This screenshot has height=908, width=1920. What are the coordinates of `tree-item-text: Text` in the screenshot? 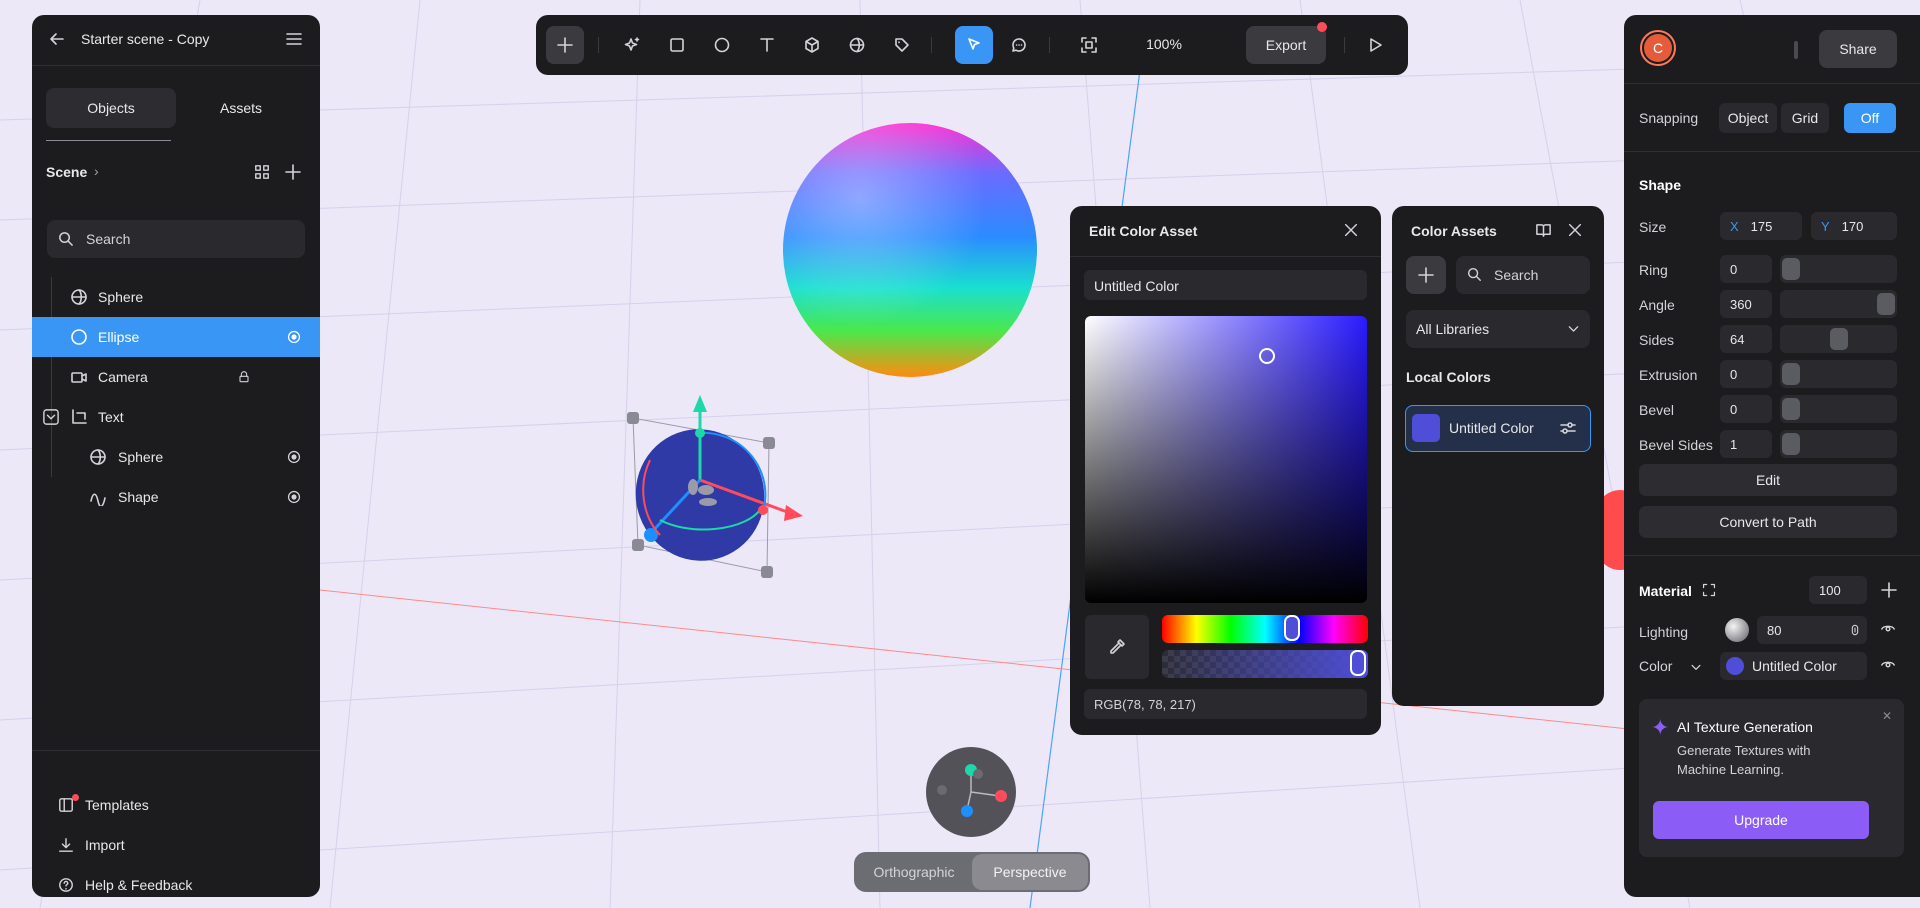 It's located at (176, 417).